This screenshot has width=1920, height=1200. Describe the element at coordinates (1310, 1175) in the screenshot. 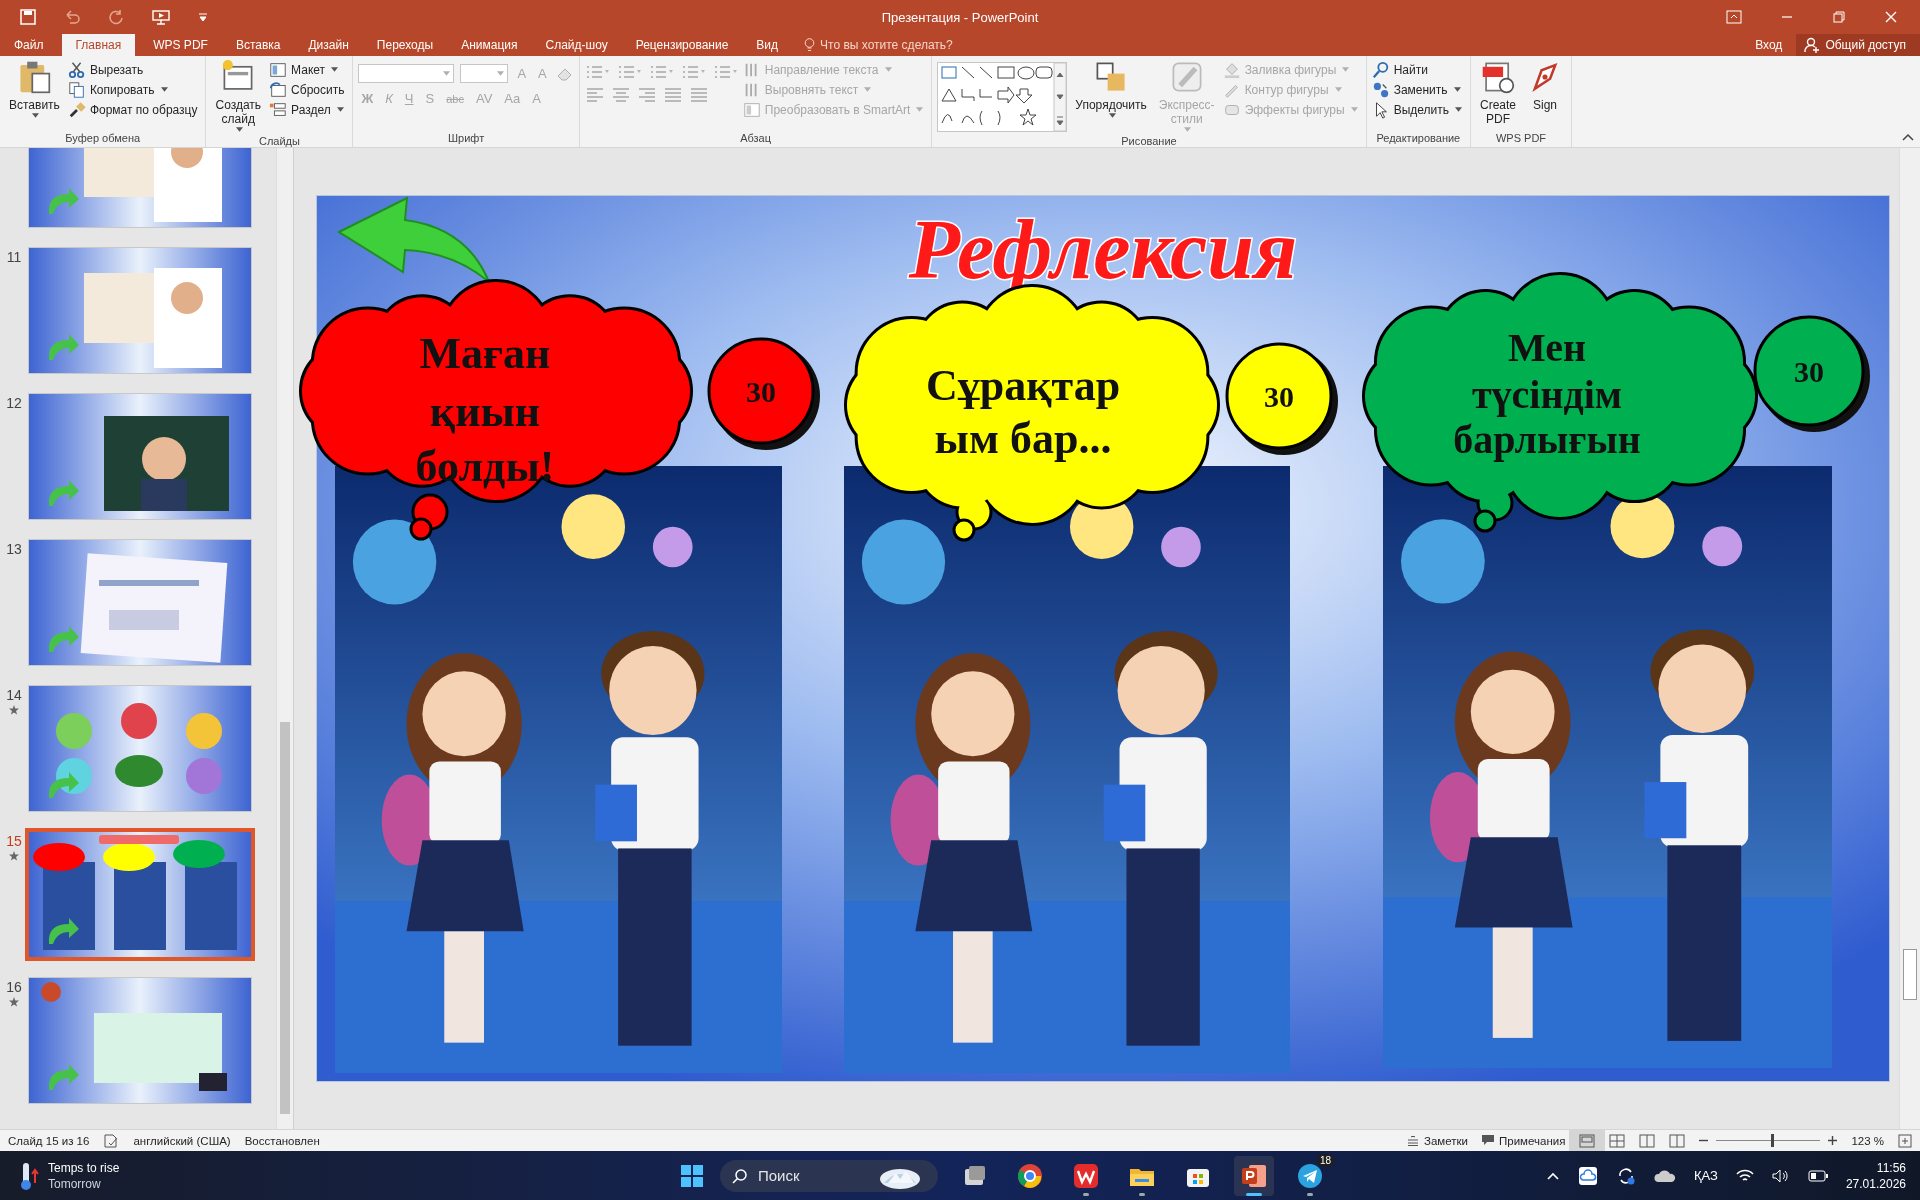

I see `telegram-icon` at that location.